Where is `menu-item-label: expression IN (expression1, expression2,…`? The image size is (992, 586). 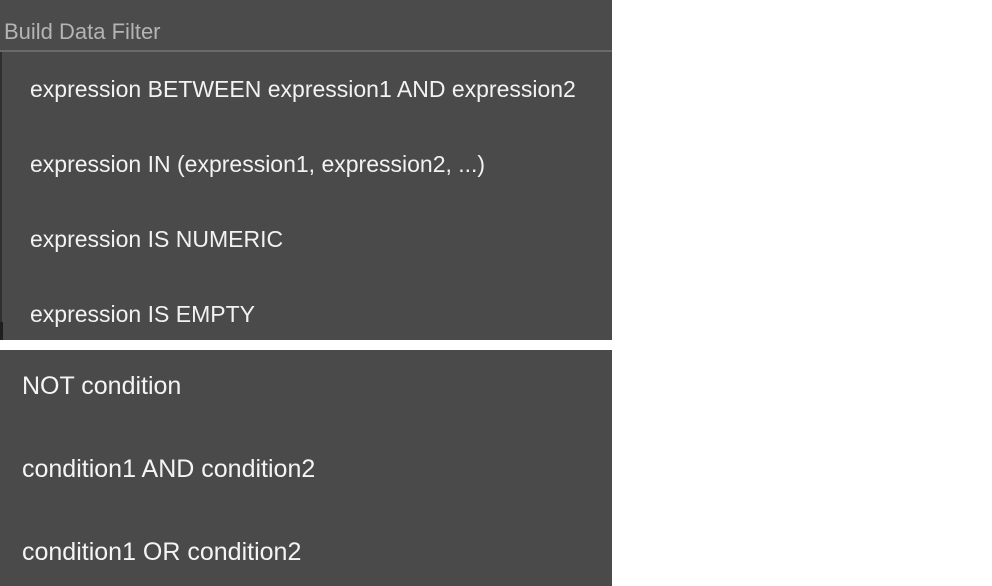 menu-item-label: expression IN (expression1, expression2,… is located at coordinates (258, 164).